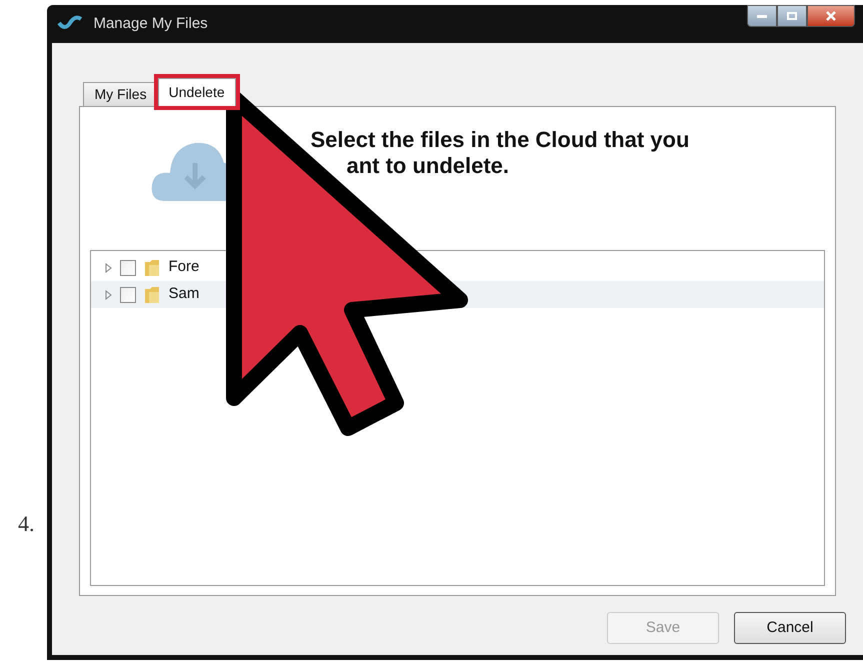  Describe the element at coordinates (150, 24) in the screenshot. I see `window-title: Manage My Files` at that location.